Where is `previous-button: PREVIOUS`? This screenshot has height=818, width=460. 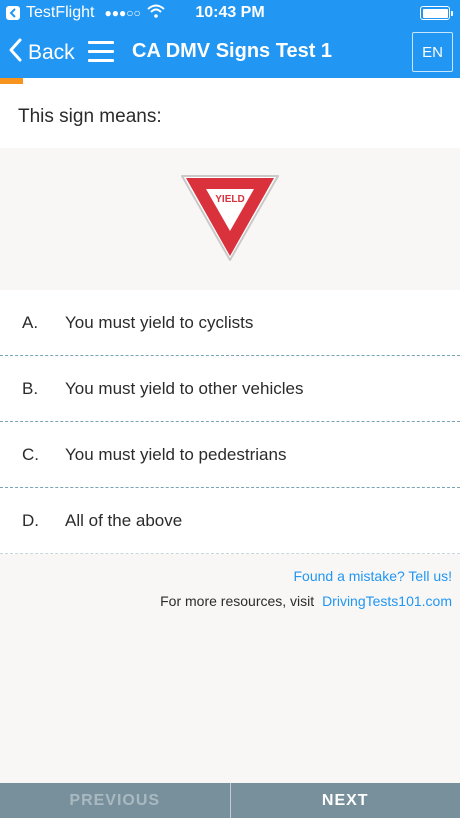 previous-button: PREVIOUS is located at coordinates (115, 800).